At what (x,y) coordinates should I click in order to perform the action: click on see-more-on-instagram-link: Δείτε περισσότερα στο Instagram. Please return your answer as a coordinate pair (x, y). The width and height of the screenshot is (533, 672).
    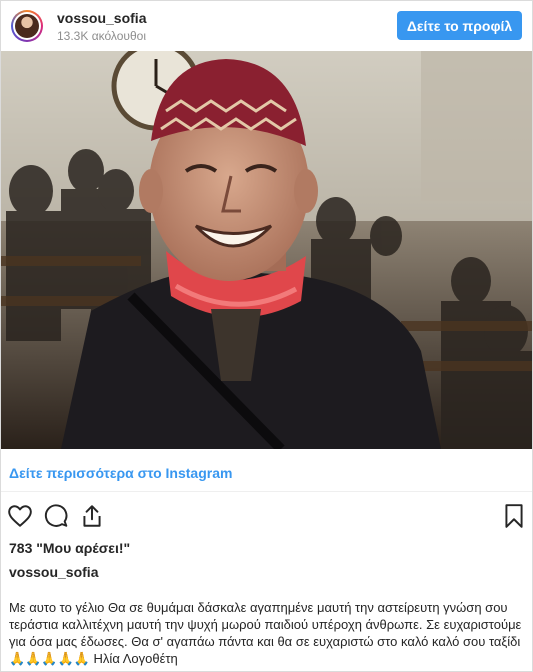
    Looking at the image, I should click on (120, 473).